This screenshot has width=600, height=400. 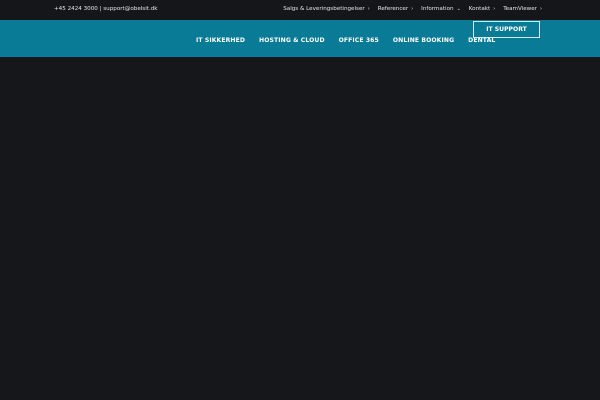 I want to click on nav-item-office-365: OFFICE 365, so click(x=359, y=40).